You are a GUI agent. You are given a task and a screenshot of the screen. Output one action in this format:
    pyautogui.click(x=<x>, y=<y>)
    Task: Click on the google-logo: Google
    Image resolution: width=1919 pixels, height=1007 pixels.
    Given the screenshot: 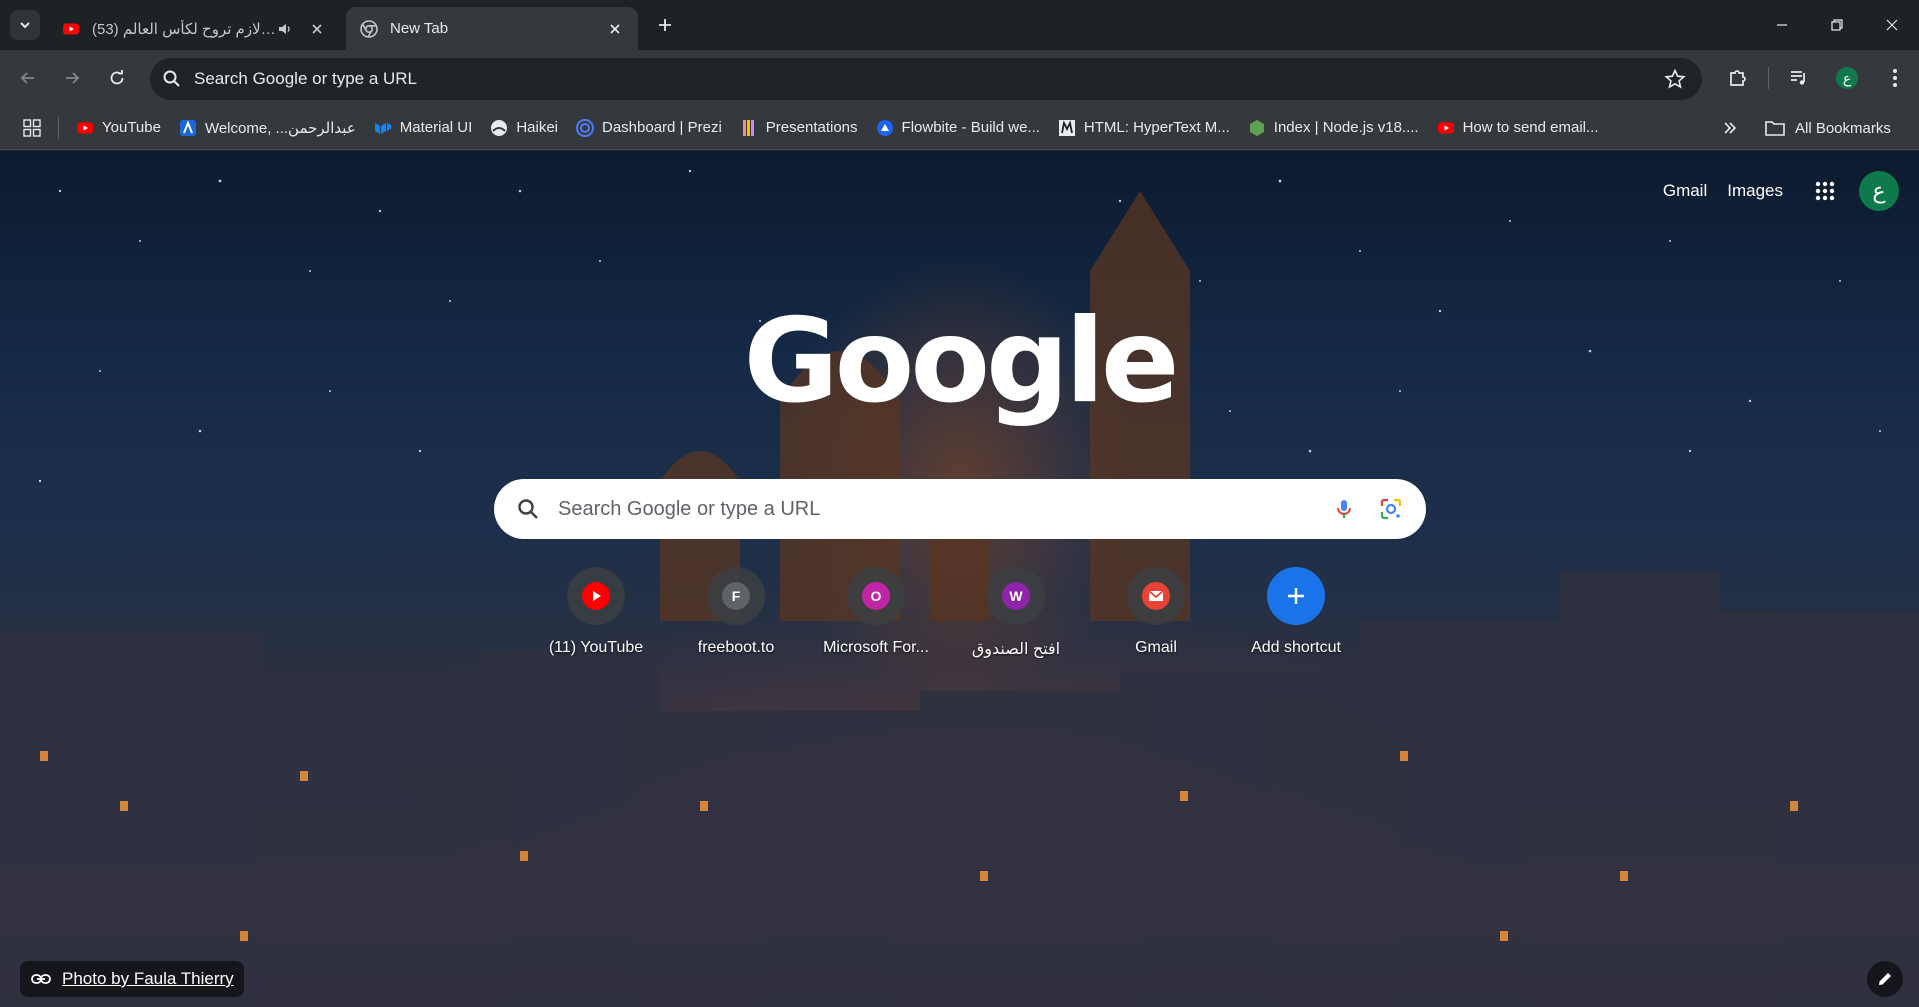 What is the action you would take?
    pyautogui.click(x=961, y=361)
    